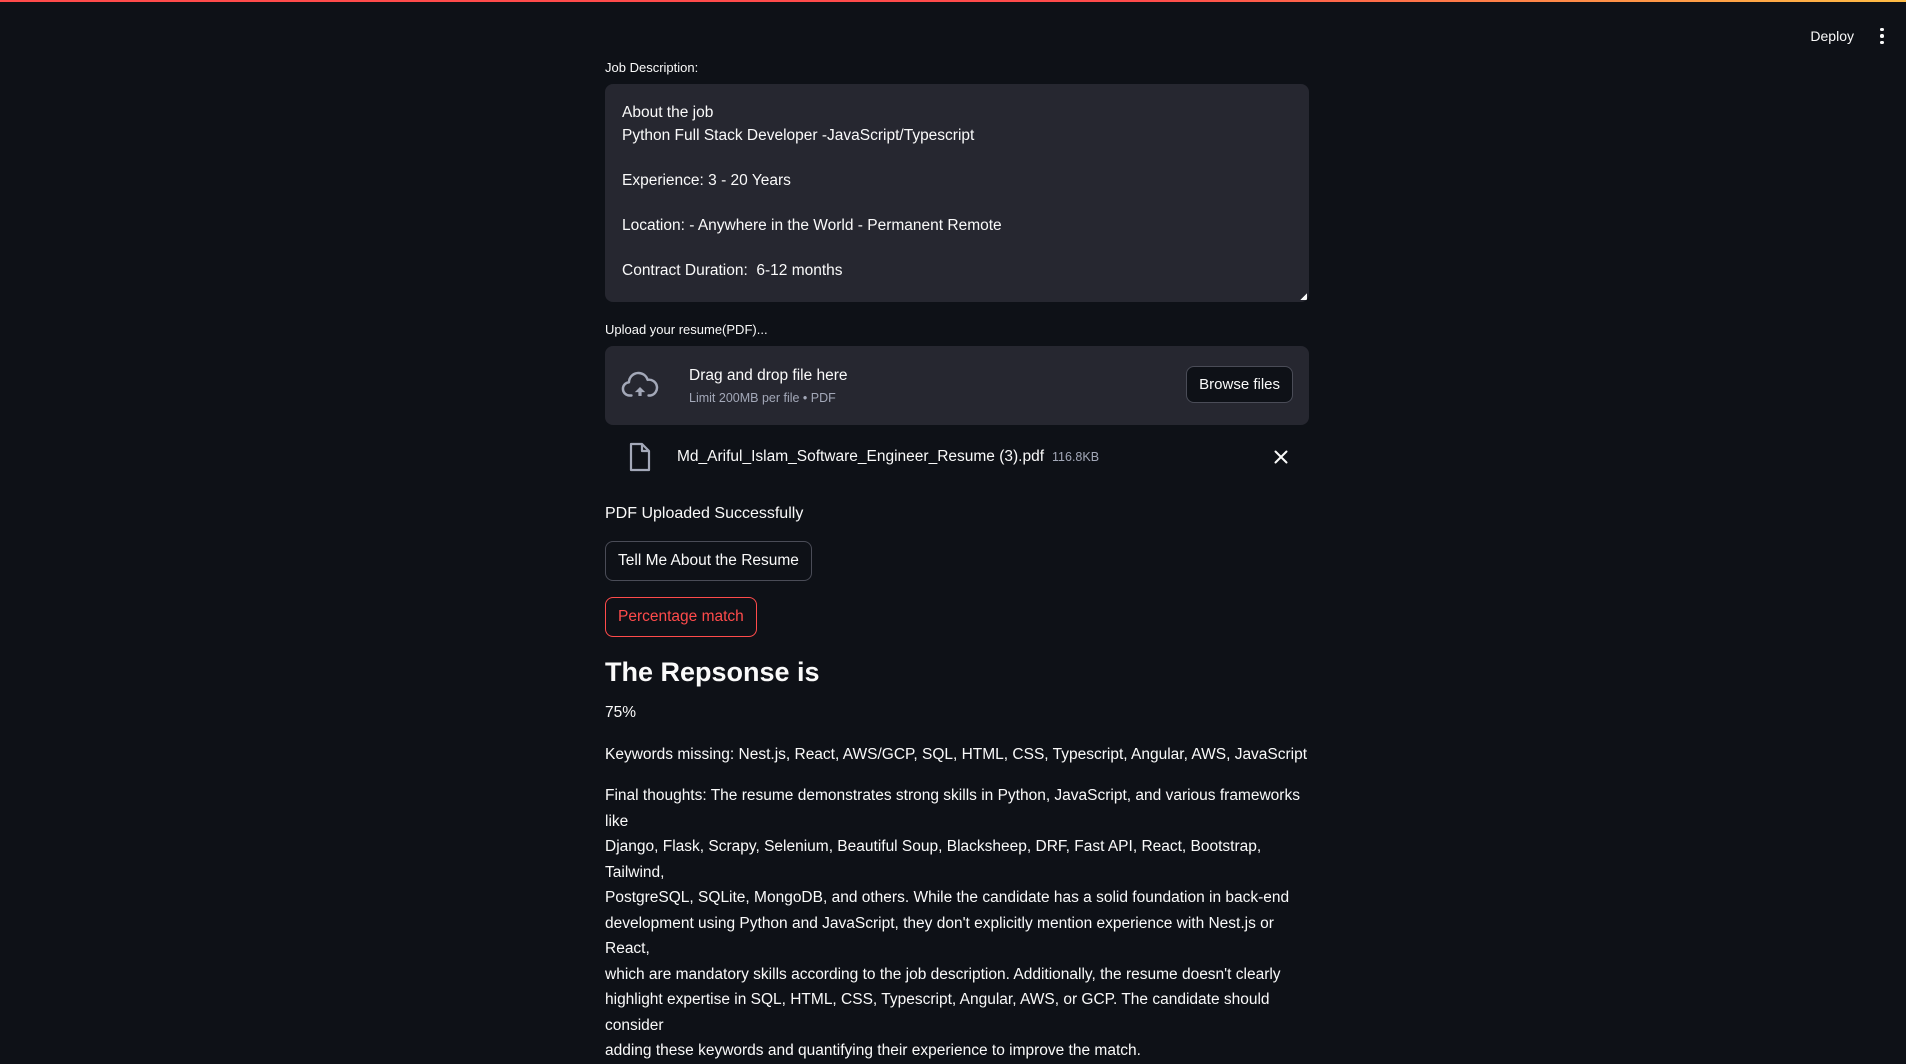 This screenshot has height=1064, width=1906. I want to click on resize-handle, so click(1303, 296).